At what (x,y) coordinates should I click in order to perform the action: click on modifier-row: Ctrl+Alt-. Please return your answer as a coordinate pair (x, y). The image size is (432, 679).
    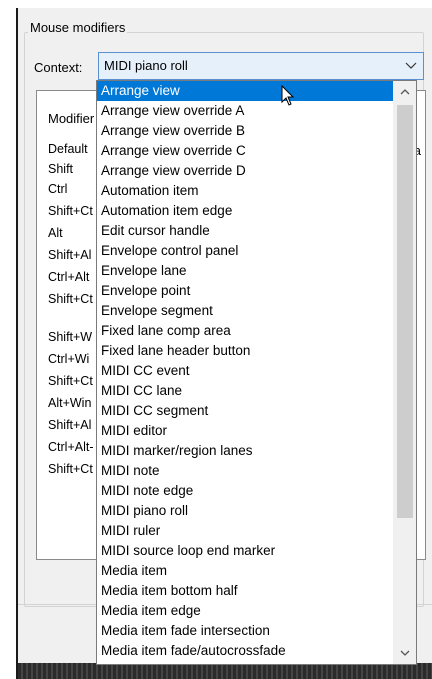
    Looking at the image, I should click on (71, 447).